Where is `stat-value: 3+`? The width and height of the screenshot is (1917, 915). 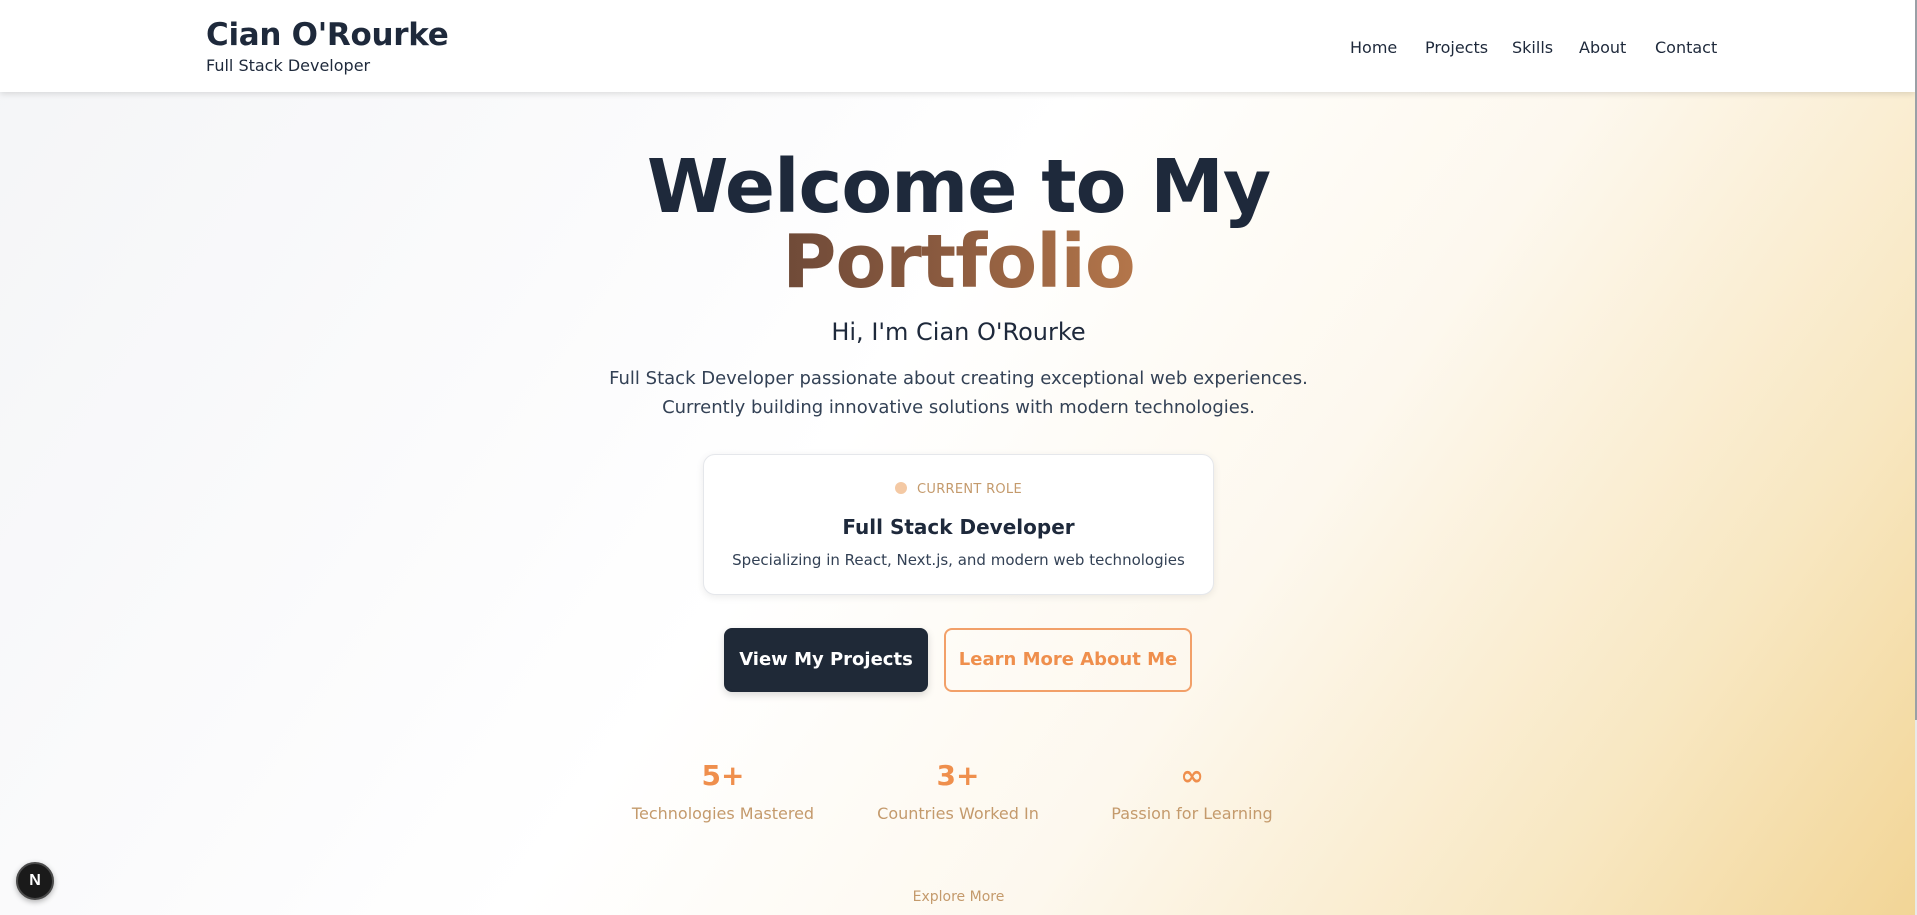 stat-value: 3+ is located at coordinates (958, 775).